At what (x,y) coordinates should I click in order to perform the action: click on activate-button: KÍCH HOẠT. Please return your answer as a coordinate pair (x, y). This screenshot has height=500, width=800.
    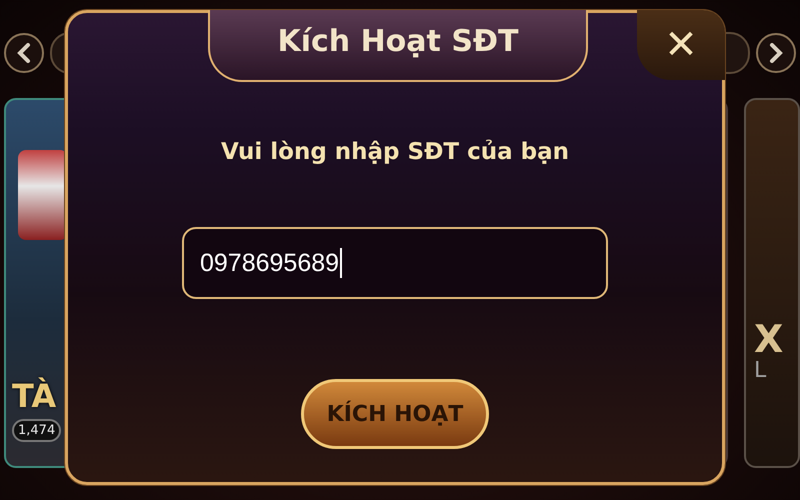
    Looking at the image, I should click on (395, 414).